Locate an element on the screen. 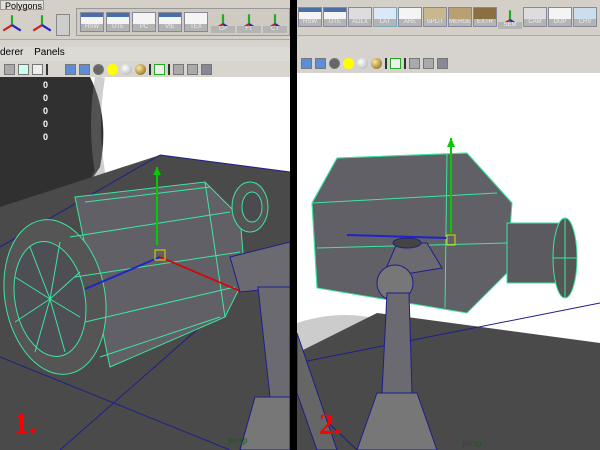  axis-icon: CP is located at coordinates (223, 22).